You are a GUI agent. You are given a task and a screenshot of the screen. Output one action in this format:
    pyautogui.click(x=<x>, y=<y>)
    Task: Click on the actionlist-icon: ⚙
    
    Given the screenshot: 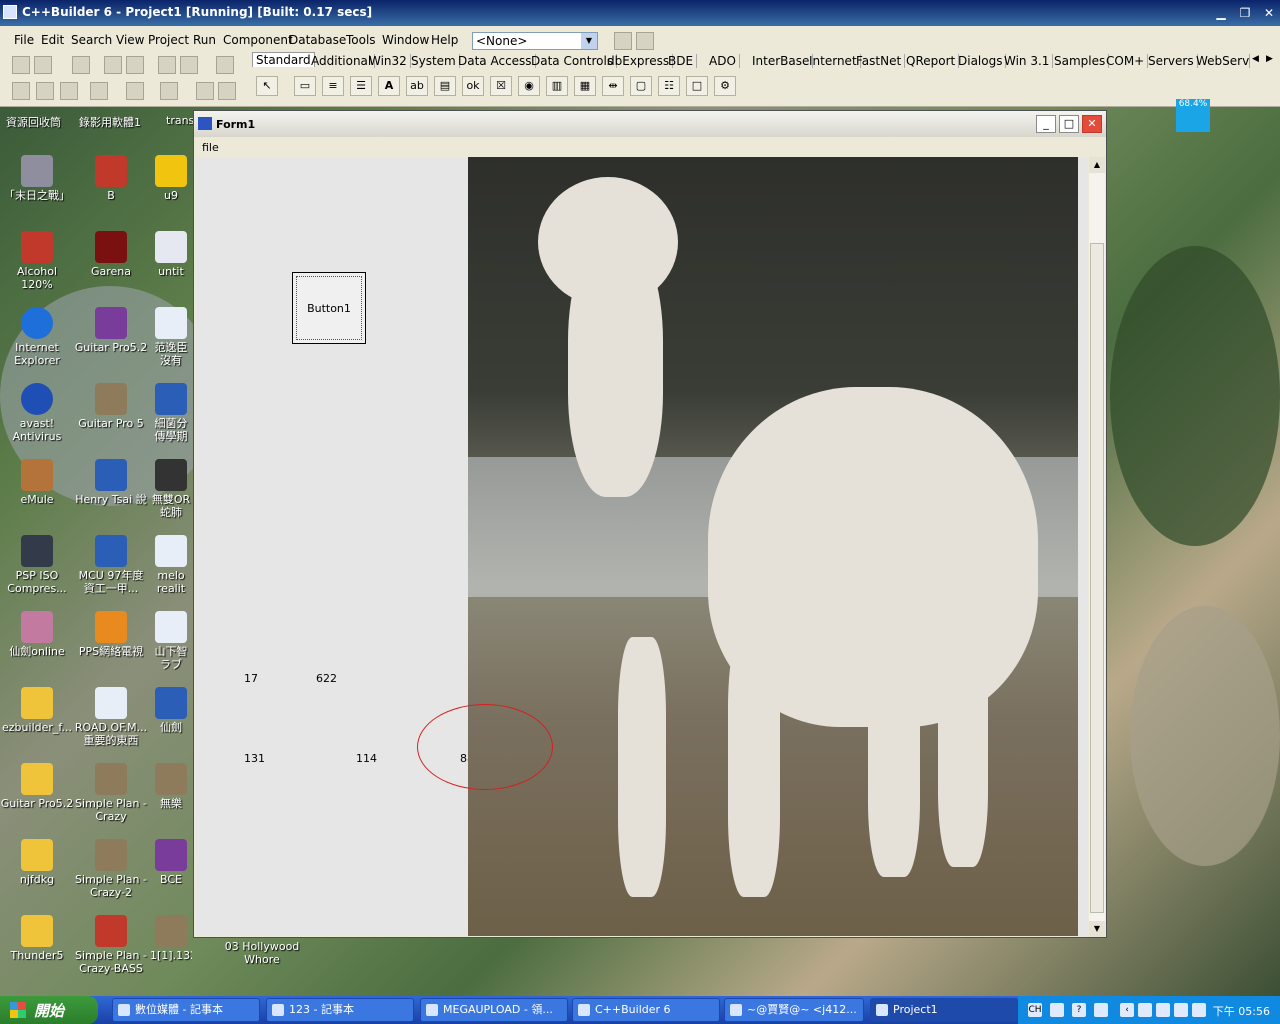 What is the action you would take?
    pyautogui.click(x=725, y=86)
    